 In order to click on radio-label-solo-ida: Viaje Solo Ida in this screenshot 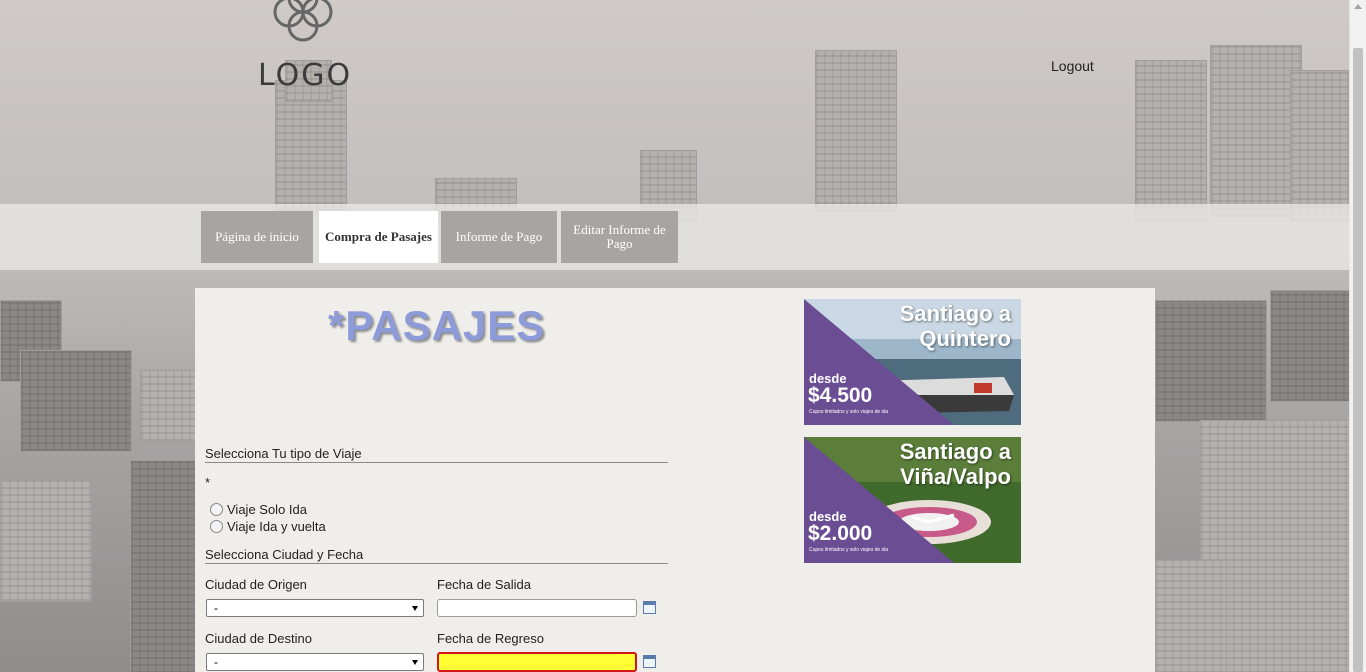, I will do `click(267, 509)`.